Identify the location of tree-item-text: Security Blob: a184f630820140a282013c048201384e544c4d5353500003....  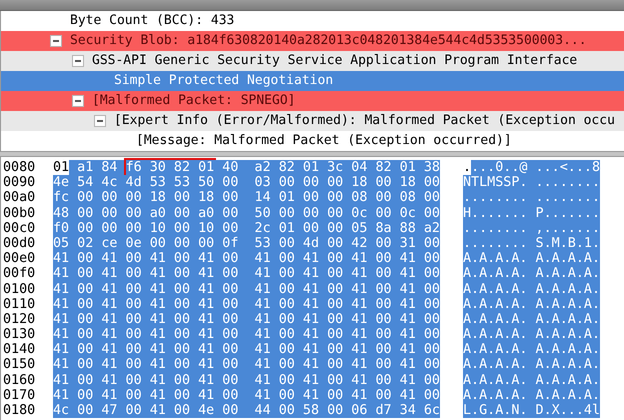
(328, 41).